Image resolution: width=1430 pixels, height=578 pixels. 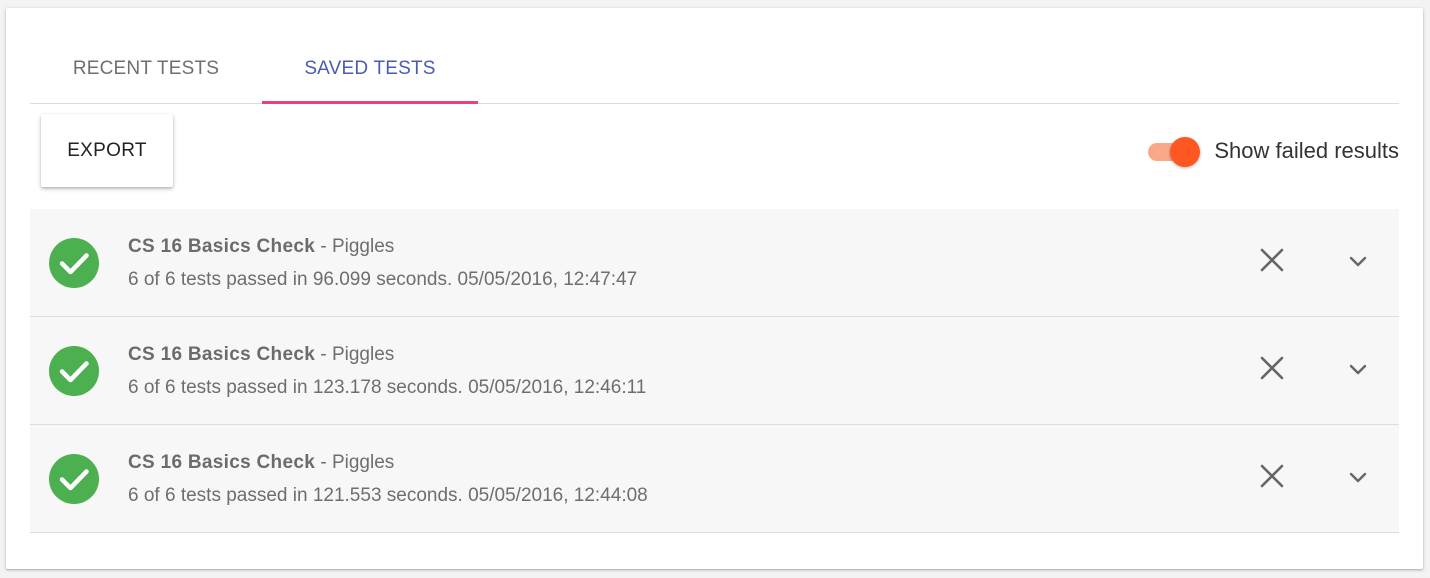 What do you see at coordinates (146, 74) in the screenshot?
I see `tab-recent-tests: RECENT TESTS` at bounding box center [146, 74].